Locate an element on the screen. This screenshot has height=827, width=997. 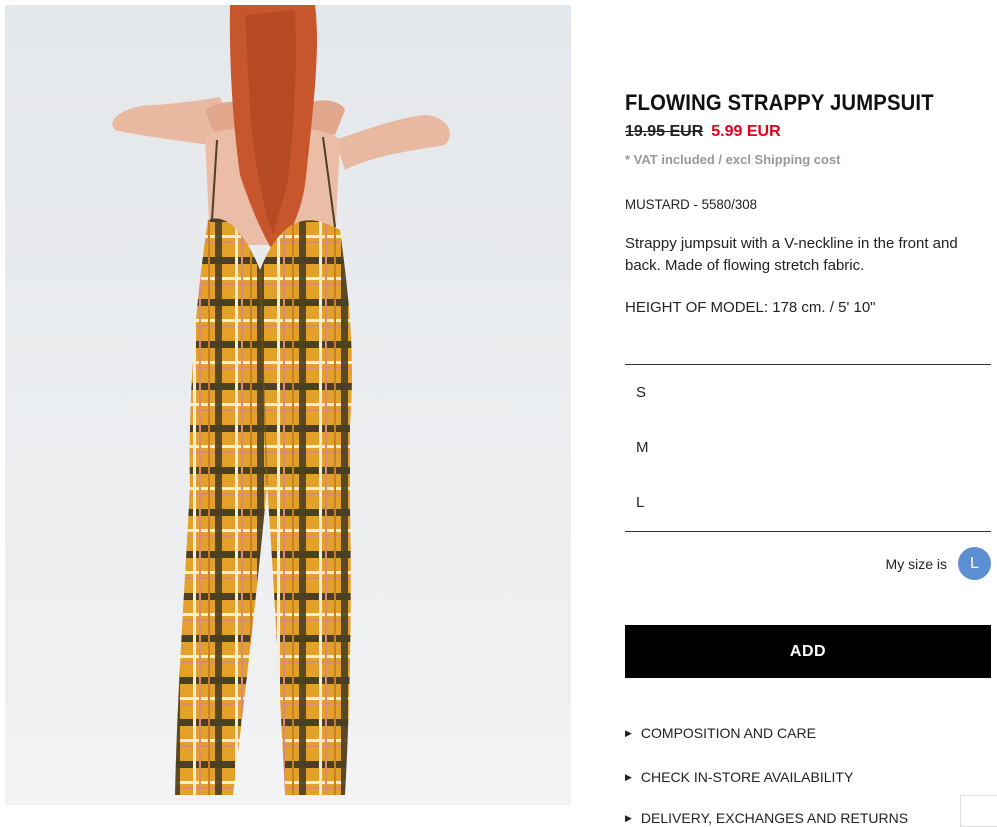
store-availability-link: ▶ CHECK IN-STORE AVAILABILITY is located at coordinates (739, 777).